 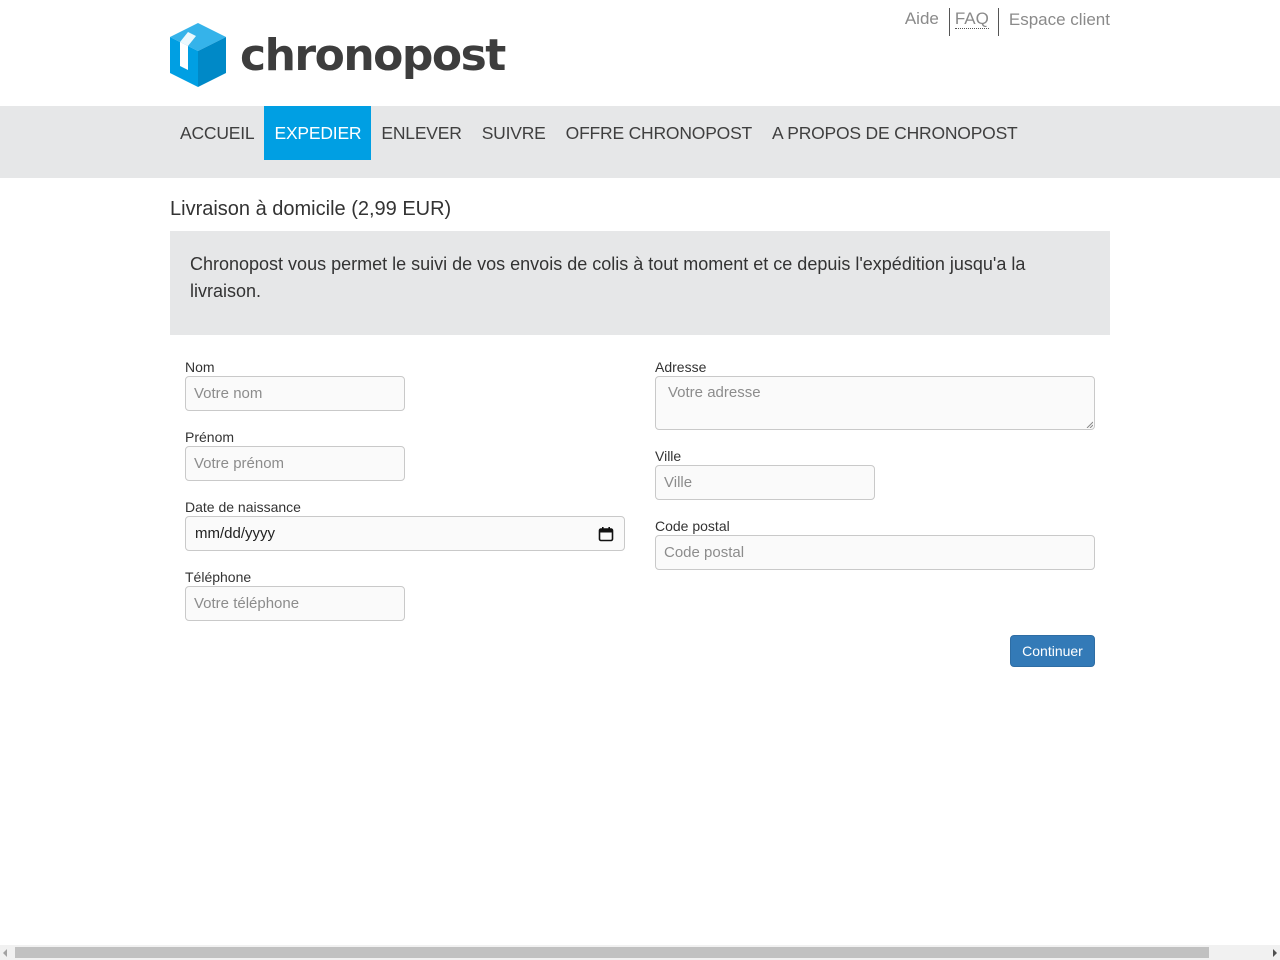 What do you see at coordinates (612, 952) in the screenshot?
I see `scrollbar-thumb` at bounding box center [612, 952].